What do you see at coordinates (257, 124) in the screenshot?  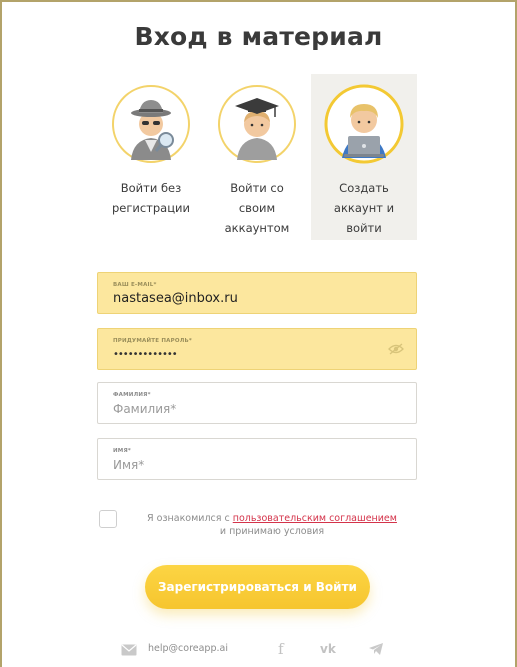 I see `graduate-avatar-icon` at bounding box center [257, 124].